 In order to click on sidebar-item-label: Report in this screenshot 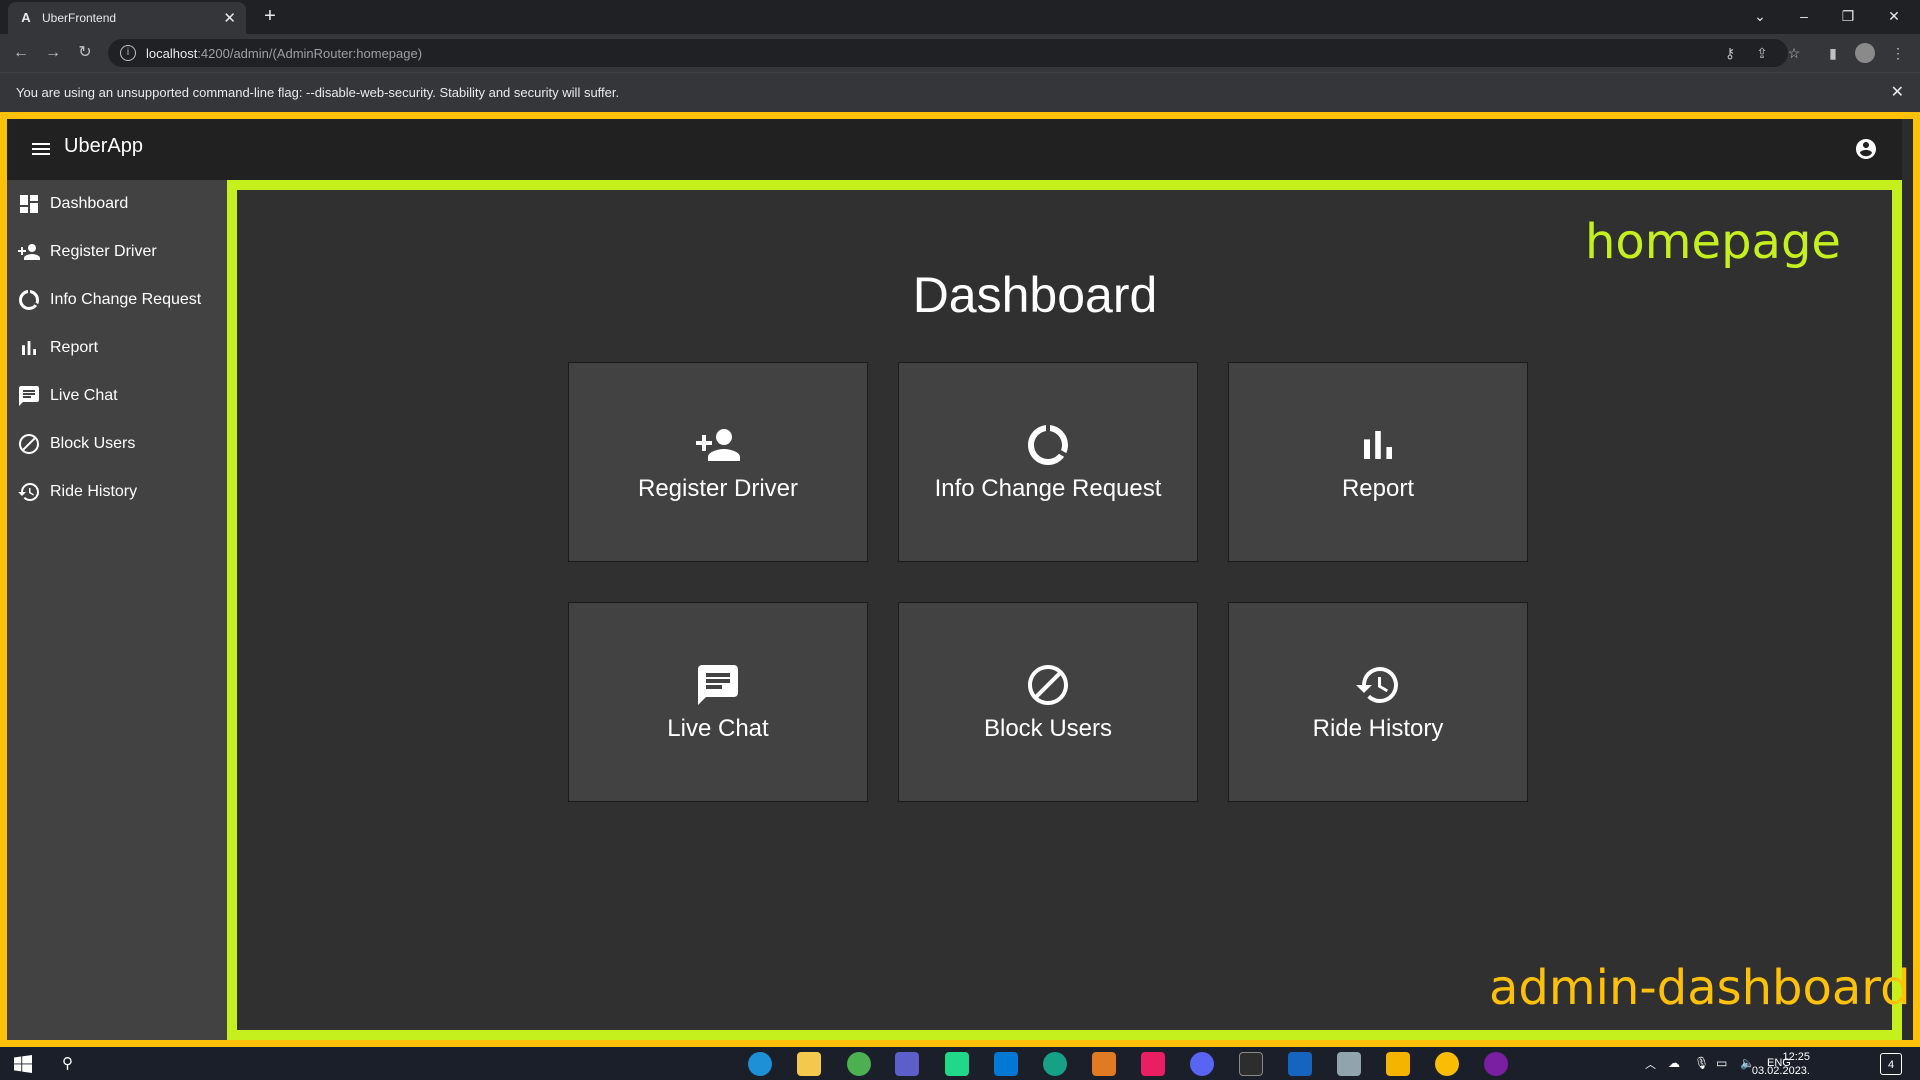, I will do `click(74, 347)`.